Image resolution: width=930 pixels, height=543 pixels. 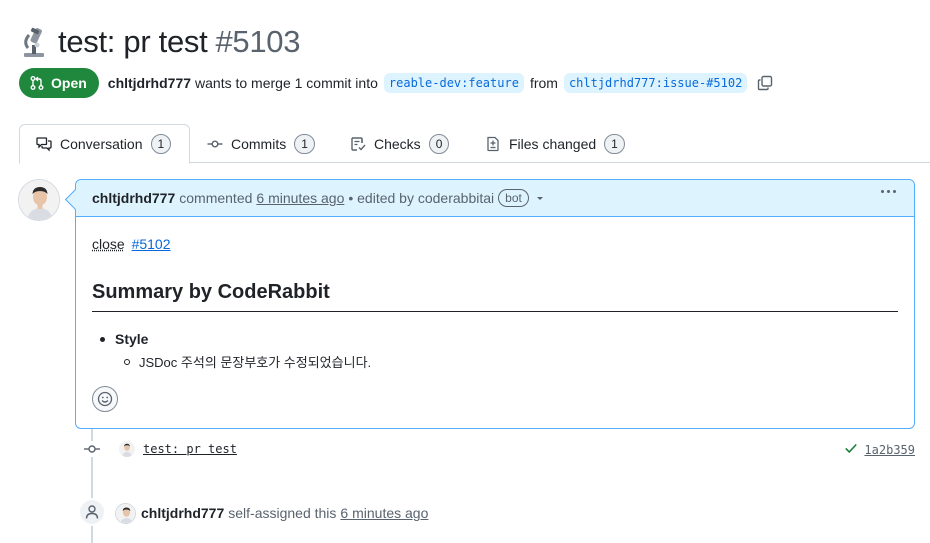 What do you see at coordinates (211, 292) in the screenshot?
I see `summary-heading: Summary by CodeRabbit` at bounding box center [211, 292].